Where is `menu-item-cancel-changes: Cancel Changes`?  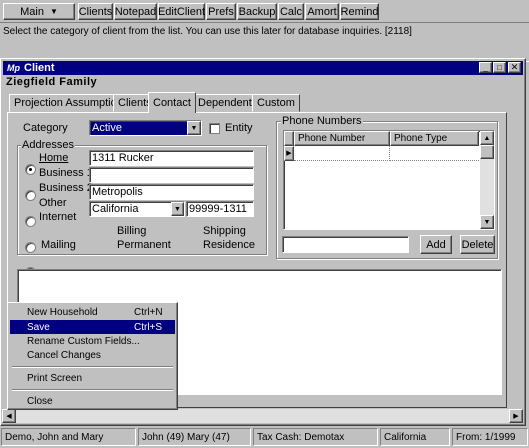 menu-item-cancel-changes: Cancel Changes is located at coordinates (92, 355).